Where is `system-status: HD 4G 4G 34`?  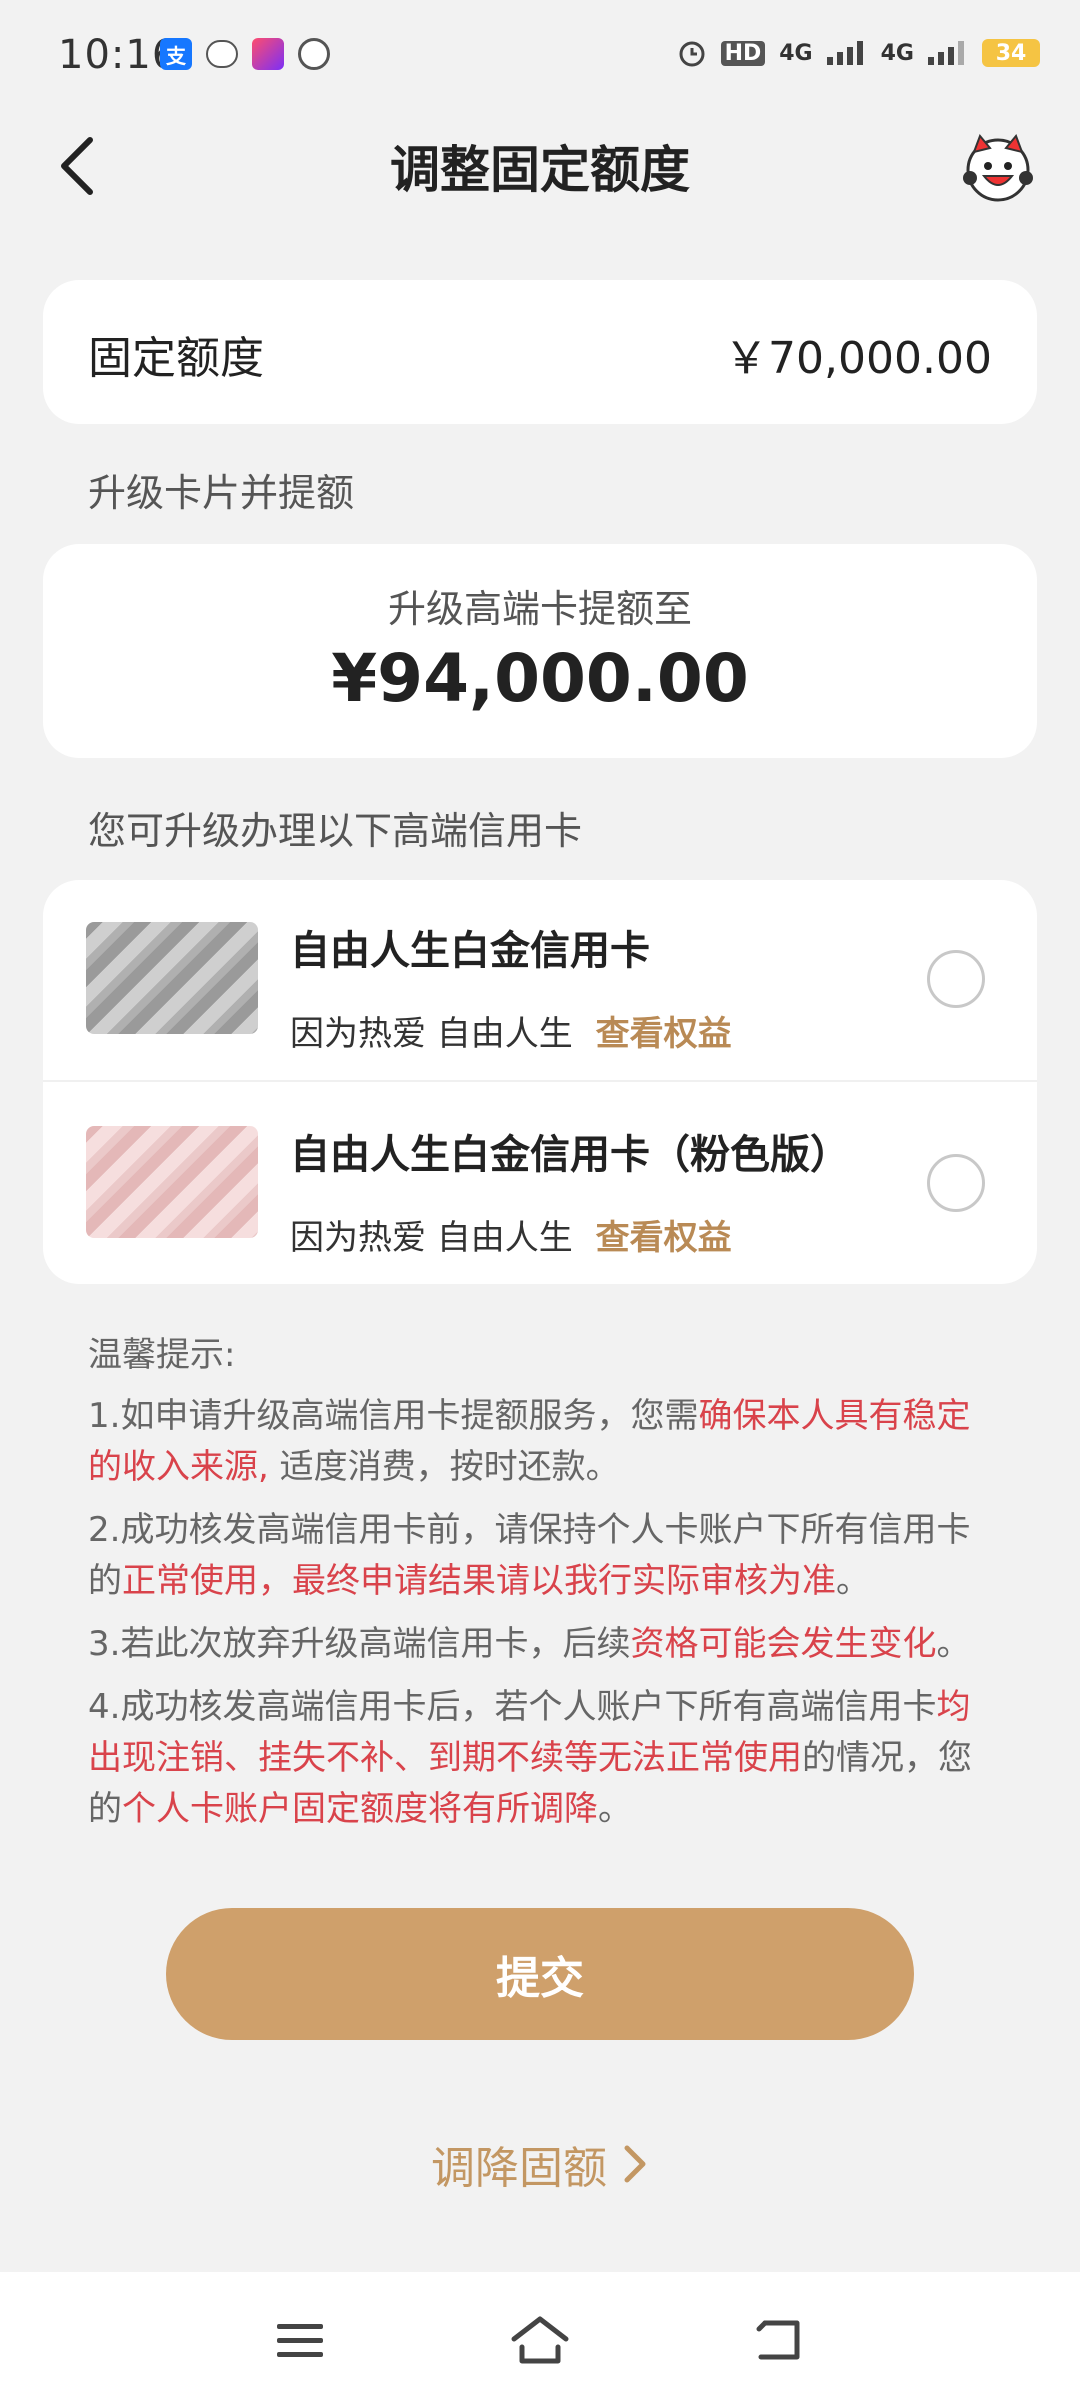
system-status: HD 4G 4G 34 is located at coordinates (858, 53).